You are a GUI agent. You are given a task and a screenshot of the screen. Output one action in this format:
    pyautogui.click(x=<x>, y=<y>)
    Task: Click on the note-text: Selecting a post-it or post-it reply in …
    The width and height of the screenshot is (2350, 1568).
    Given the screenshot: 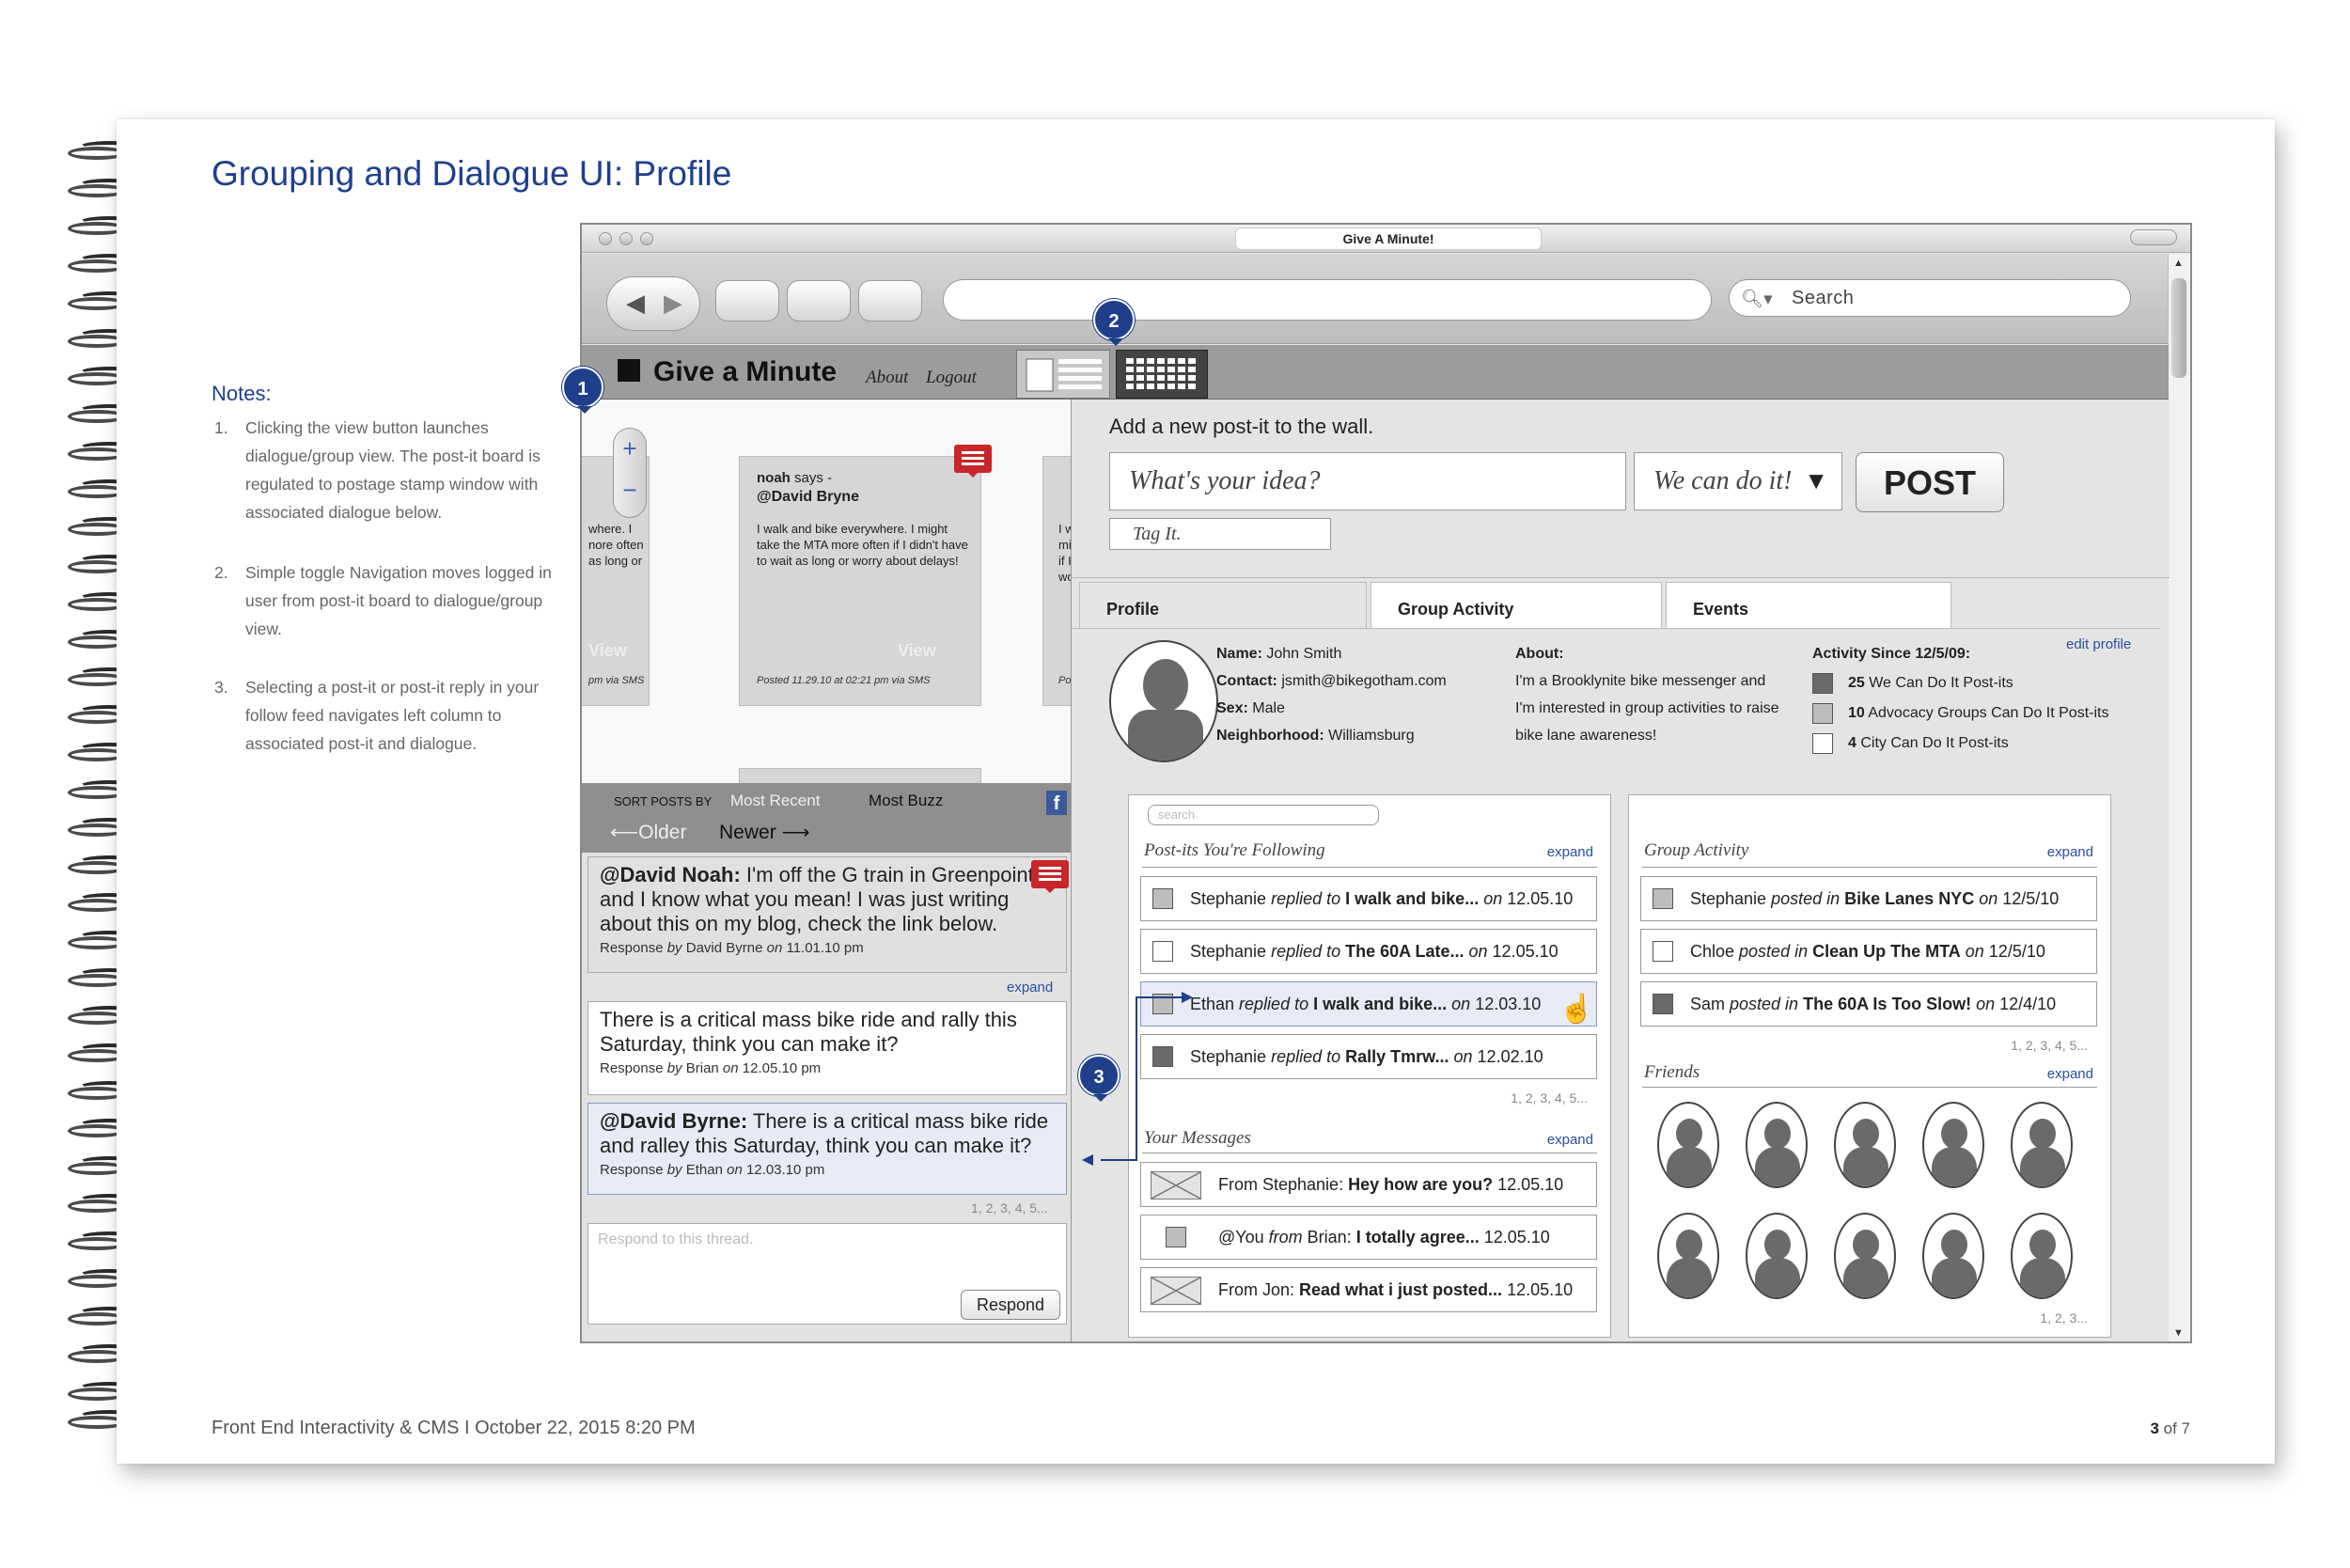 What is the action you would take?
    pyautogui.click(x=392, y=715)
    